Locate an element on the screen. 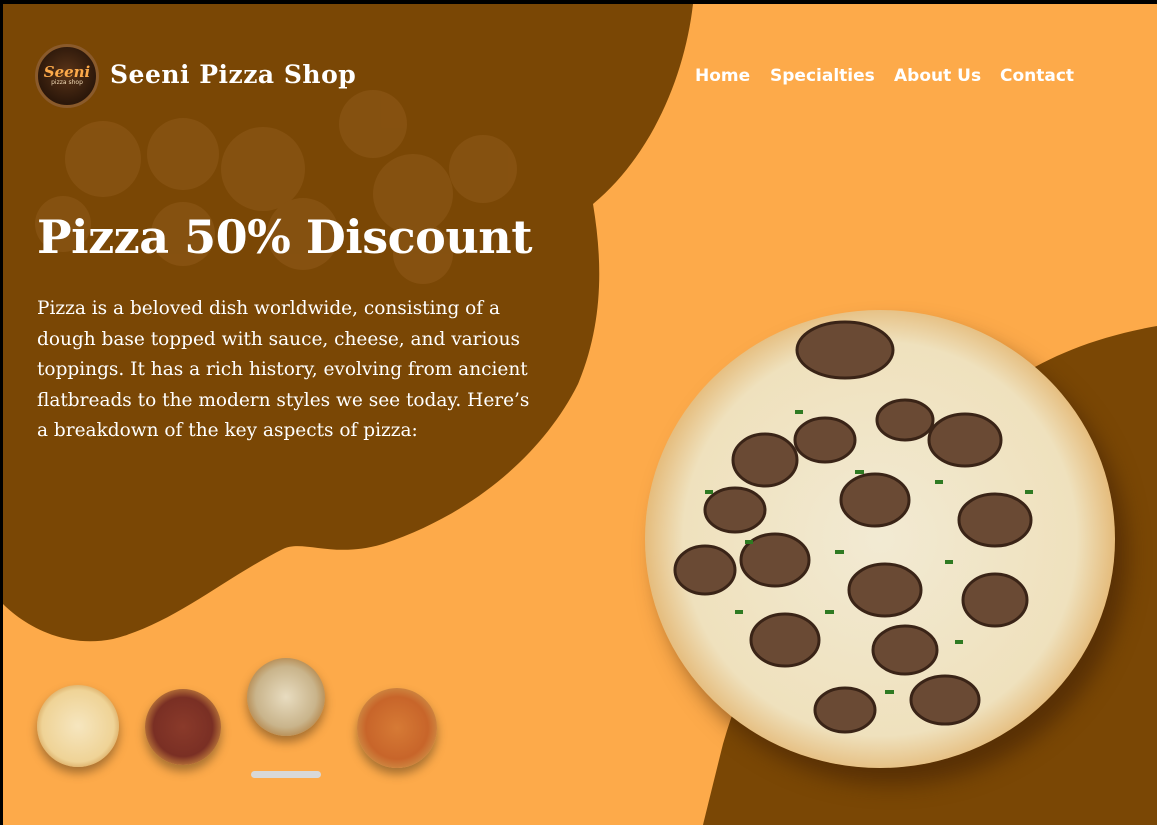  nav-specialties: Specialties is located at coordinates (822, 76).